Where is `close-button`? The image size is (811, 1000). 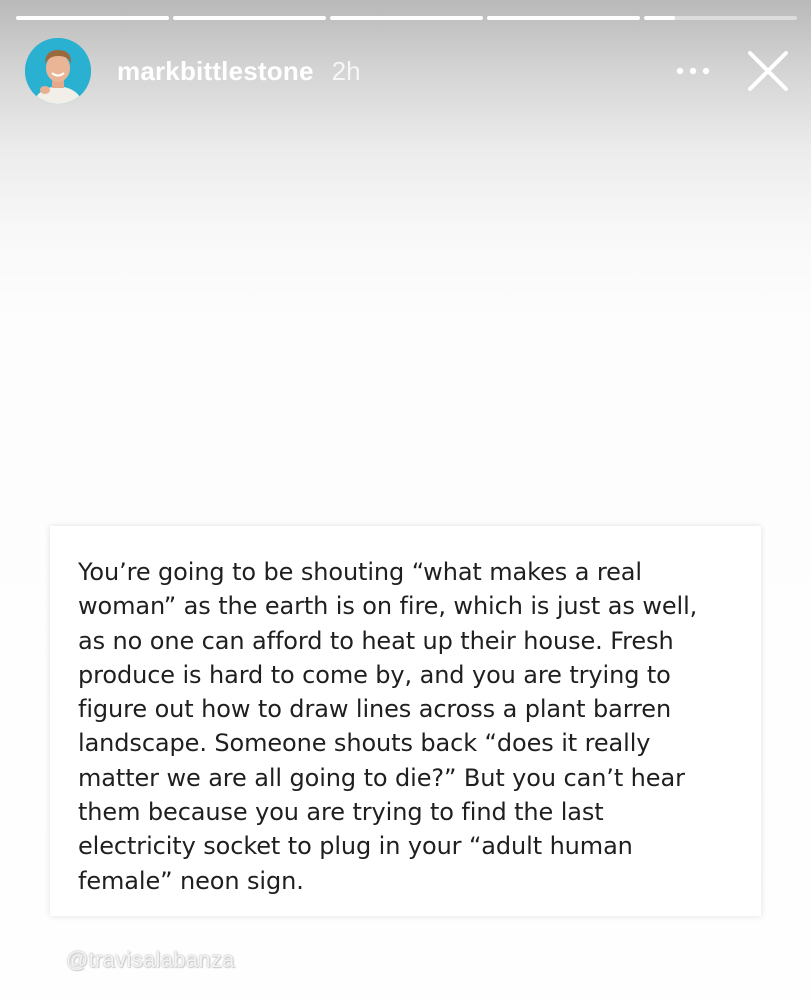 close-button is located at coordinates (768, 71).